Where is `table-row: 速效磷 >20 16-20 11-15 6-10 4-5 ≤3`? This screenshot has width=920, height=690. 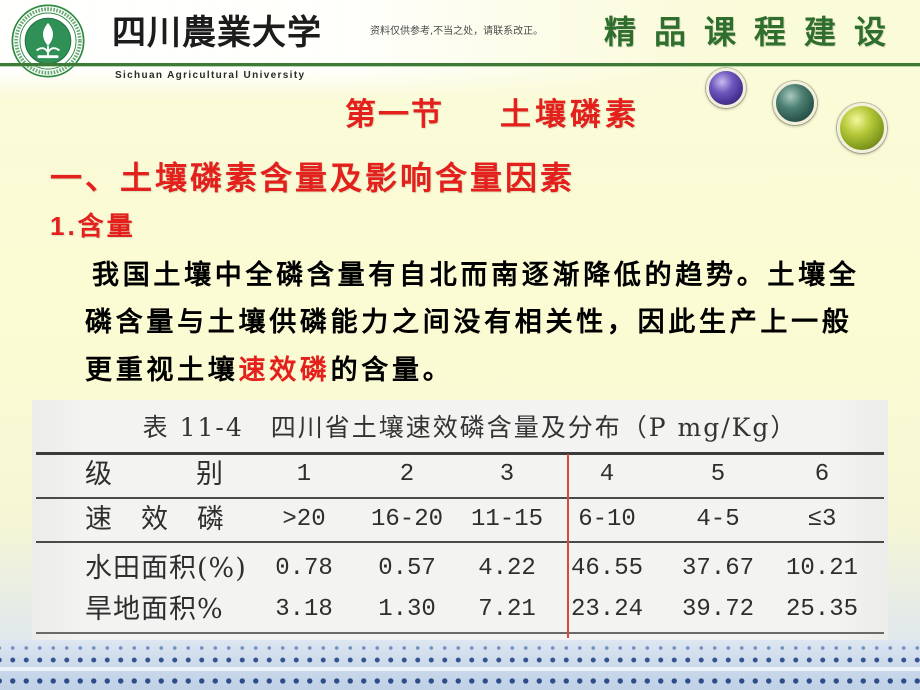
table-row: 速效磷 >20 16-20 11-15 6-10 4-5 ≤3 is located at coordinates (460, 520).